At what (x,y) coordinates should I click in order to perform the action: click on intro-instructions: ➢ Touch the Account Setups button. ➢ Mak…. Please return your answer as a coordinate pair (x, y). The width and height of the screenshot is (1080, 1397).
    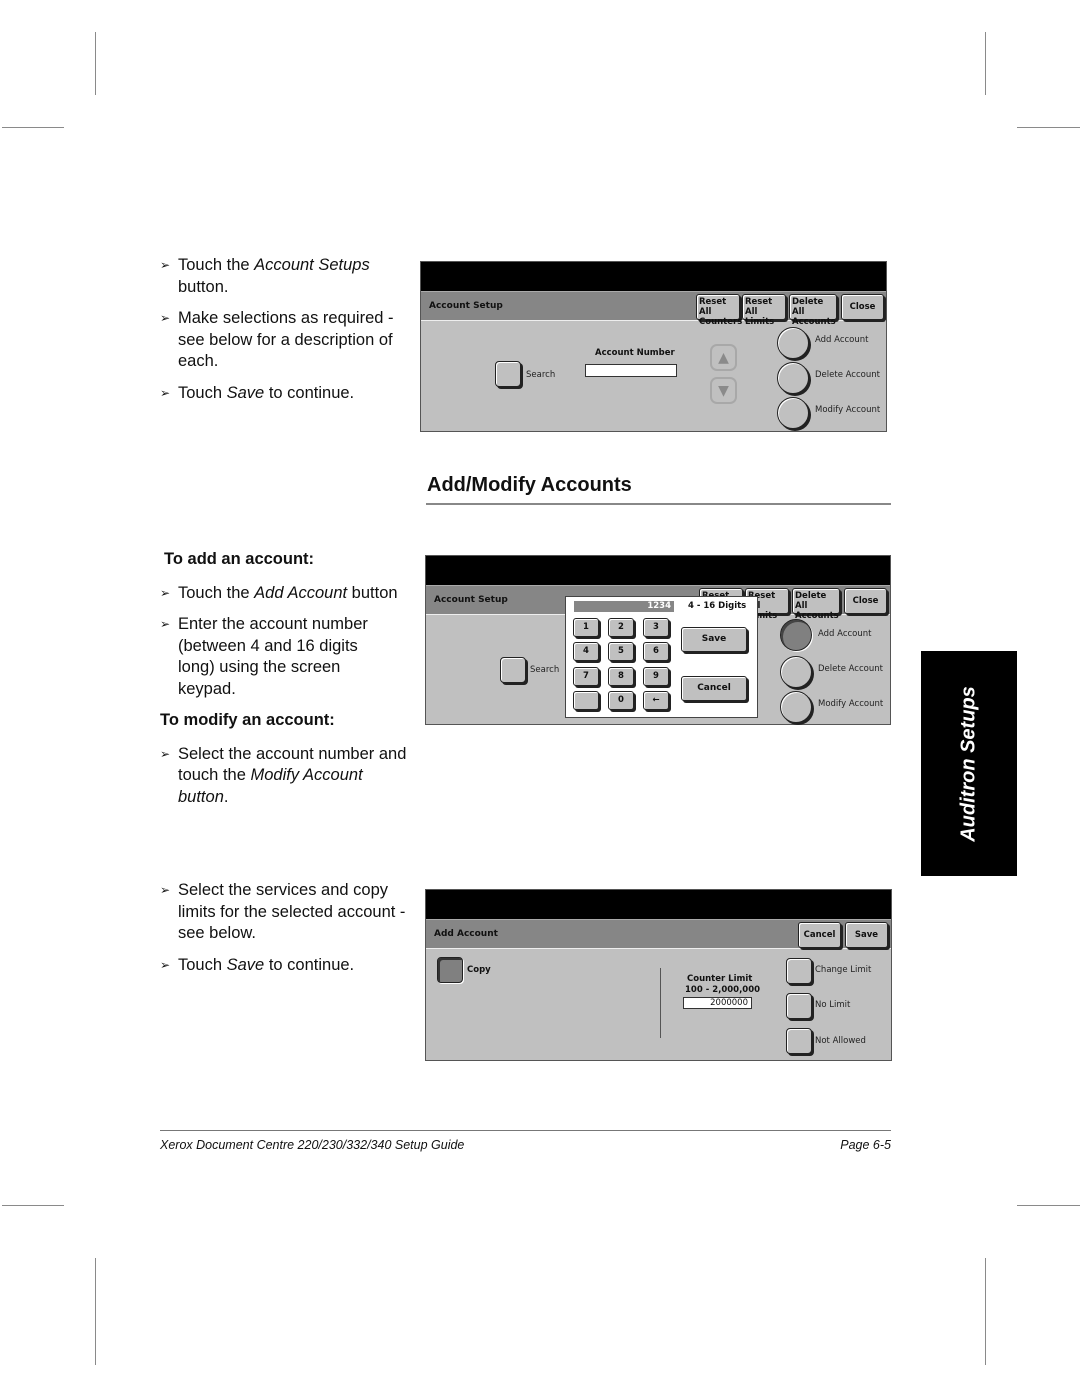
    Looking at the image, I should click on (287, 334).